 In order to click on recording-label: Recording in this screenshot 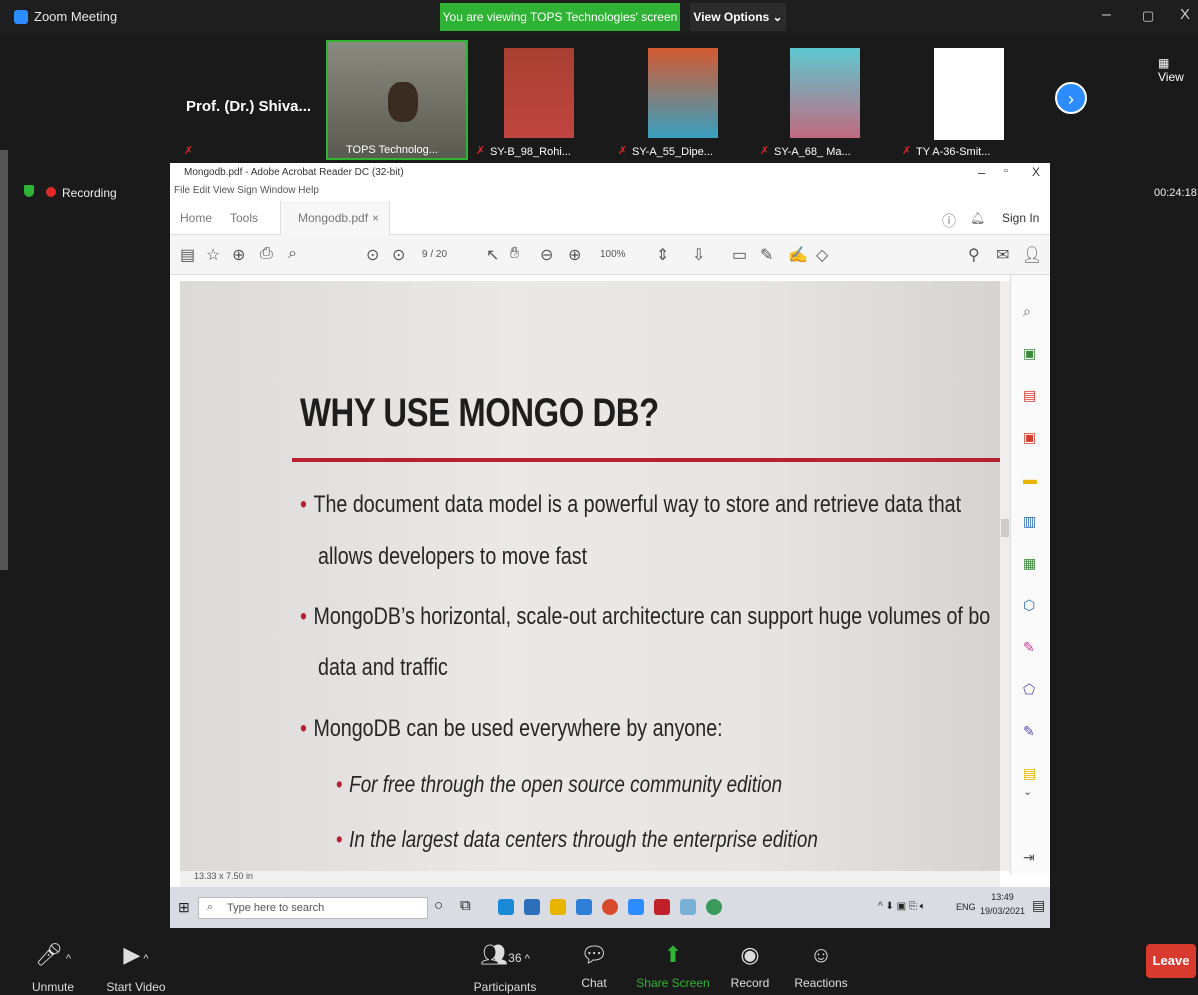, I will do `click(89, 193)`.